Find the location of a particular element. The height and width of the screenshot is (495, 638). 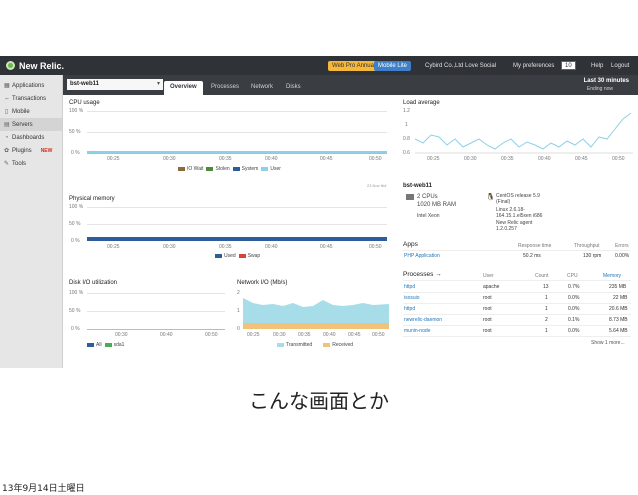

os-sub: (Final) is located at coordinates (503, 202).